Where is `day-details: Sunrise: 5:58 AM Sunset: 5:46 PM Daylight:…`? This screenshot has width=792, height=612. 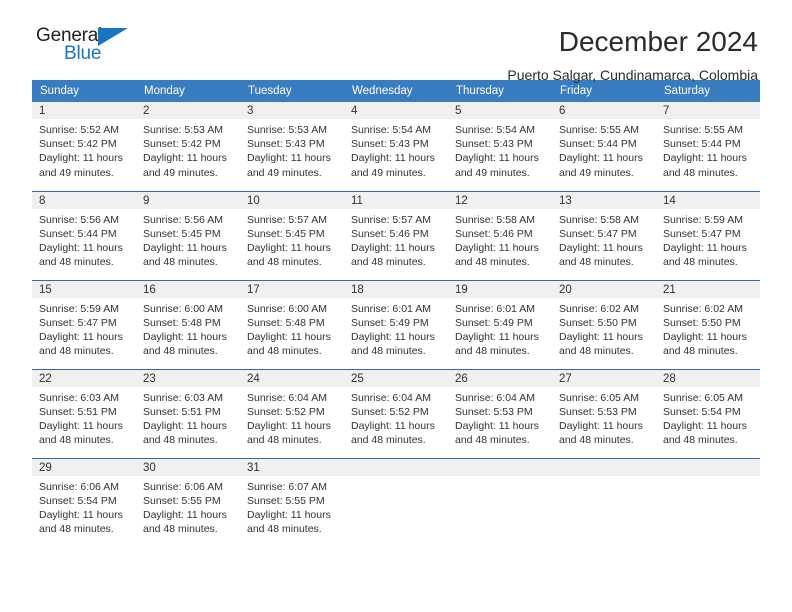
day-details: Sunrise: 5:58 AM Sunset: 5:46 PM Daylight:… is located at coordinates (500, 239).